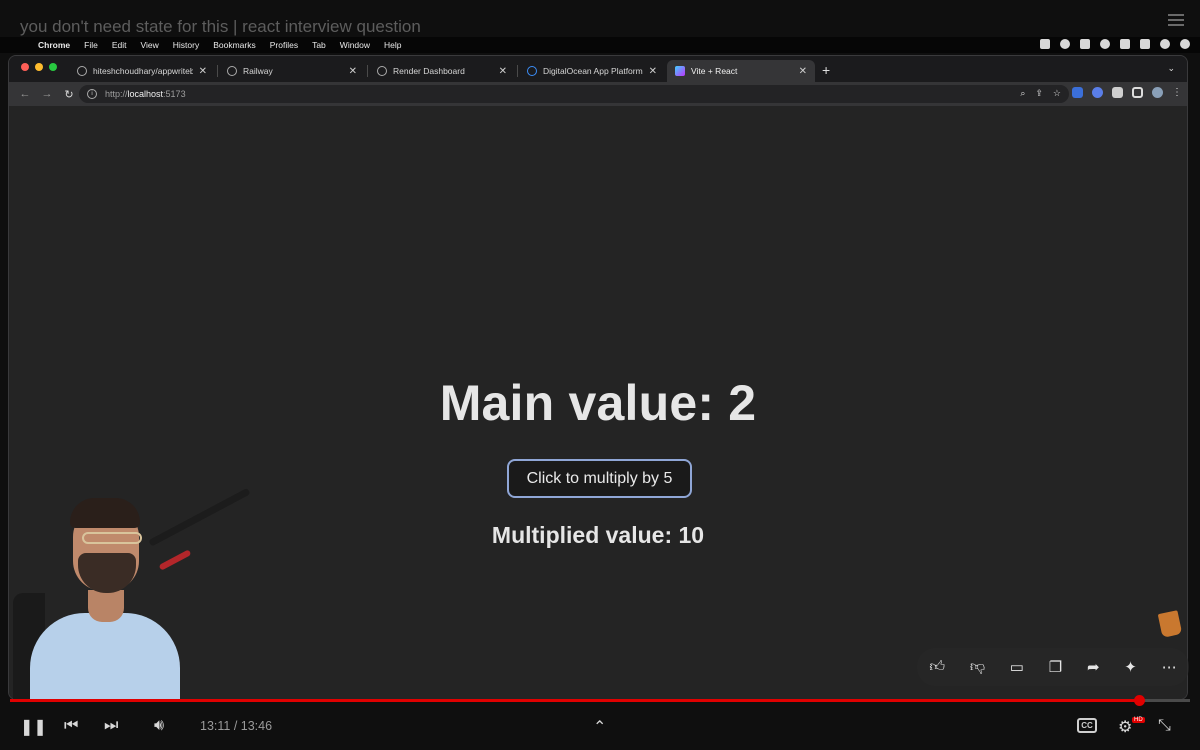  Describe the element at coordinates (25, 94) in the screenshot. I see `back-icon: ←` at that location.